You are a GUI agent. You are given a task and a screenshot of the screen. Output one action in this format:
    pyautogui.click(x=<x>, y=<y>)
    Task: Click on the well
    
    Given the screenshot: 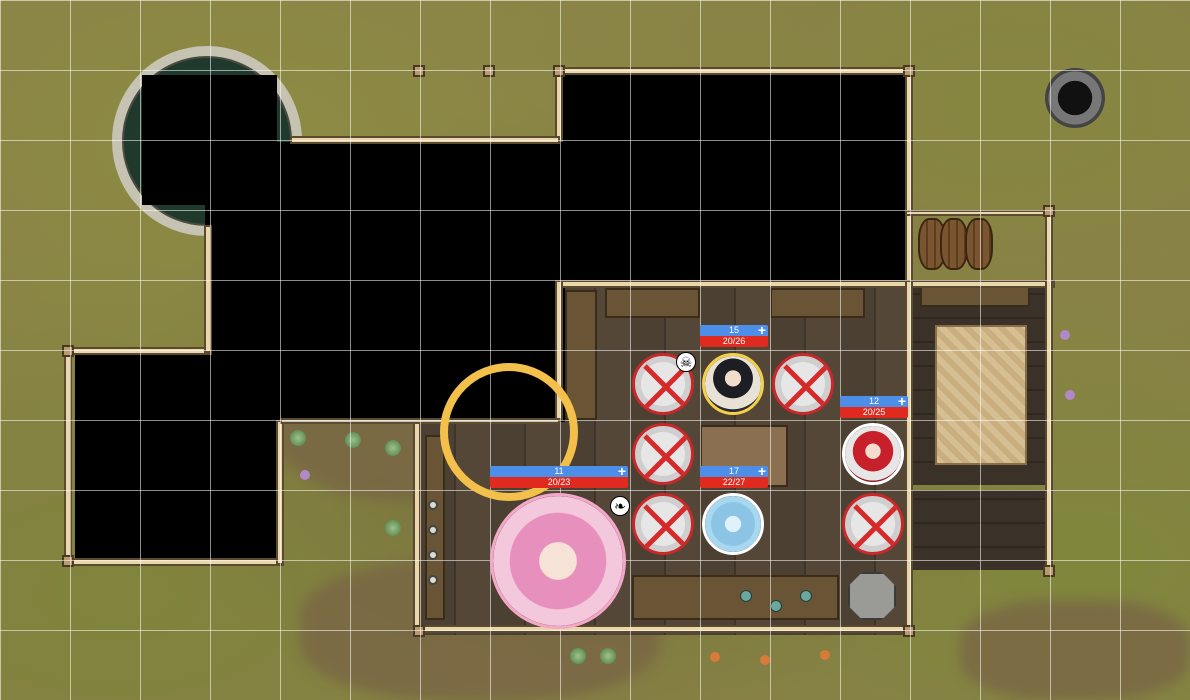 What is the action you would take?
    pyautogui.click(x=1075, y=98)
    